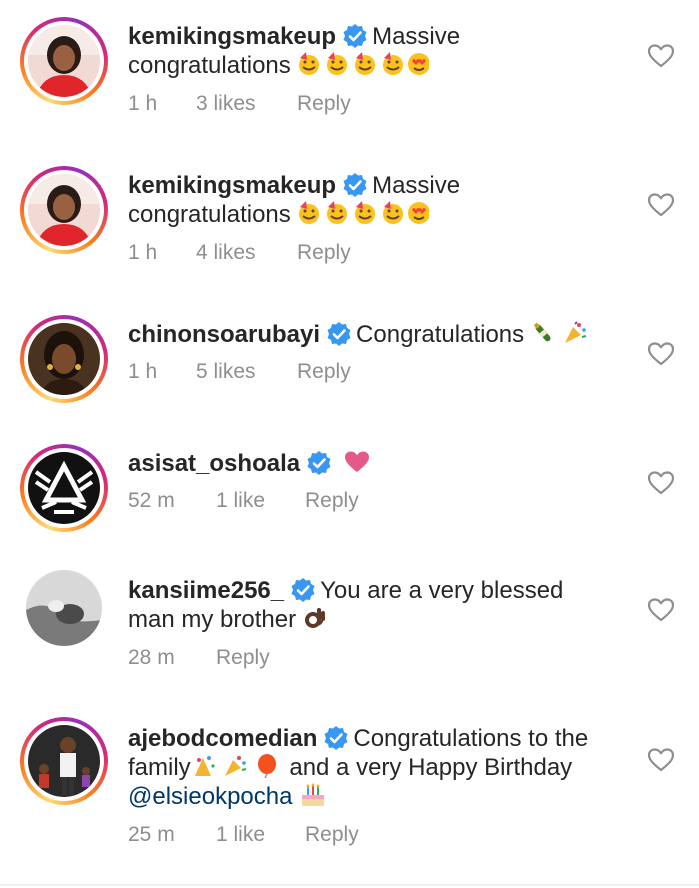  What do you see at coordinates (210, 796) in the screenshot?
I see `mention-link: @elsieokpocha` at bounding box center [210, 796].